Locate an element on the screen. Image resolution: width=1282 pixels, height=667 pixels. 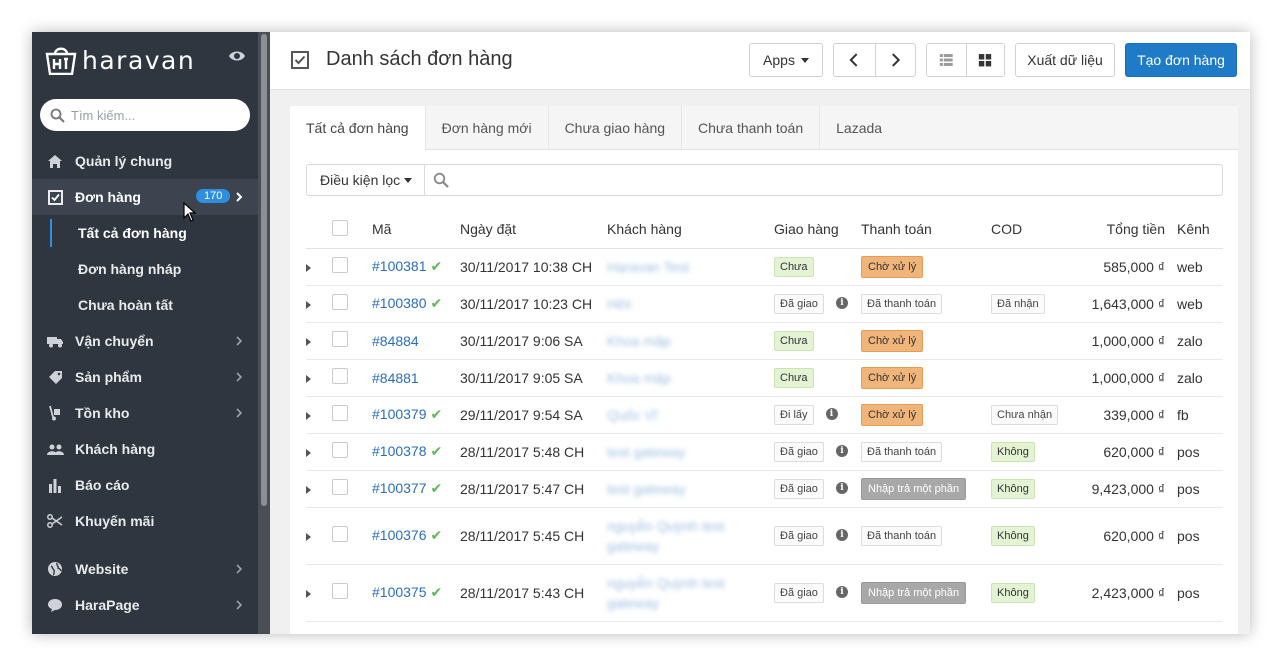
tab-lazada: Lazada is located at coordinates (859, 128).